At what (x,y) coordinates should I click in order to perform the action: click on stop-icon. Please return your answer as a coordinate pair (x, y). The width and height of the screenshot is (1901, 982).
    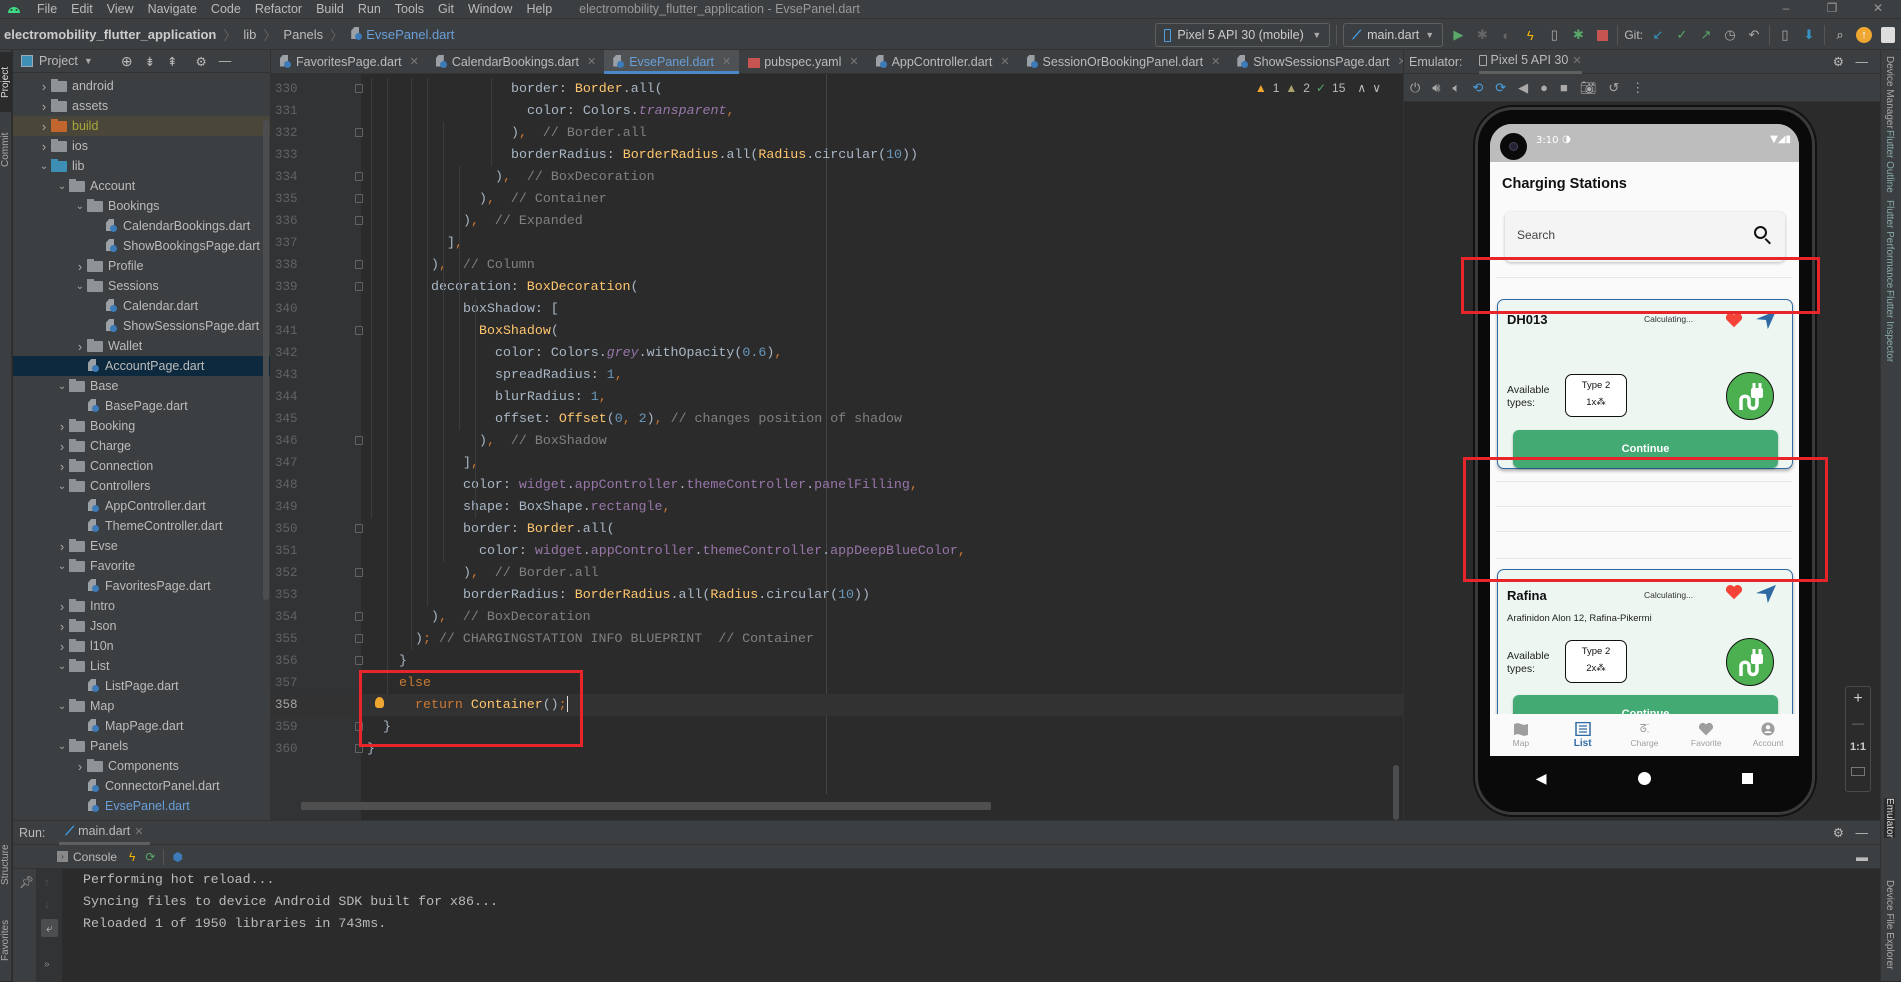
    Looking at the image, I should click on (1602, 35).